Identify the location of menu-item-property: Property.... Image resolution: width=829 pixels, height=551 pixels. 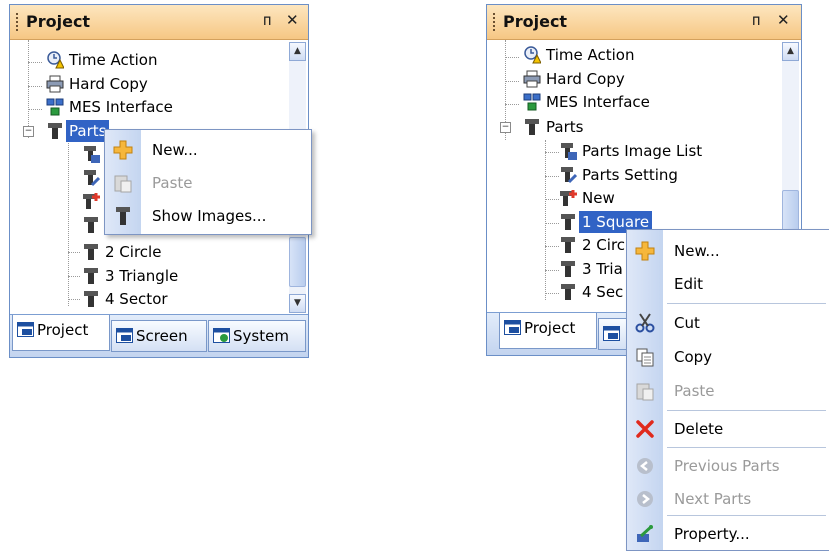
(728, 534).